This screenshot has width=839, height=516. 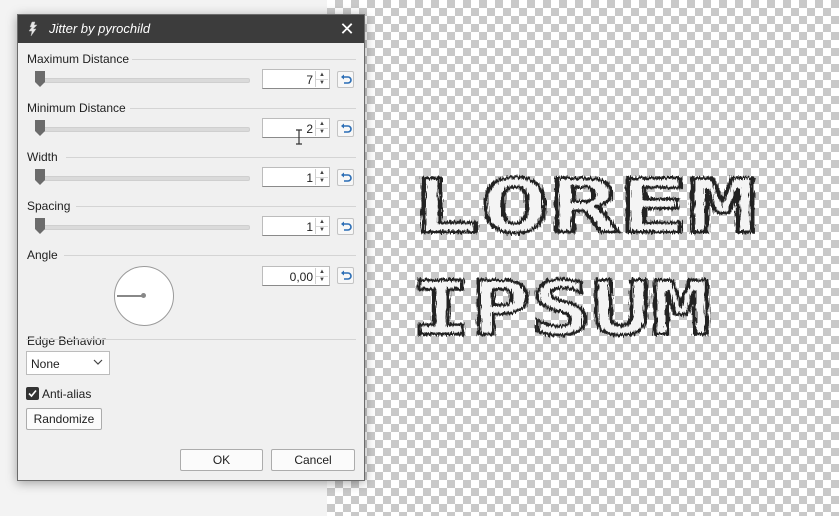 I want to click on antialias-checkbox, so click(x=32, y=393).